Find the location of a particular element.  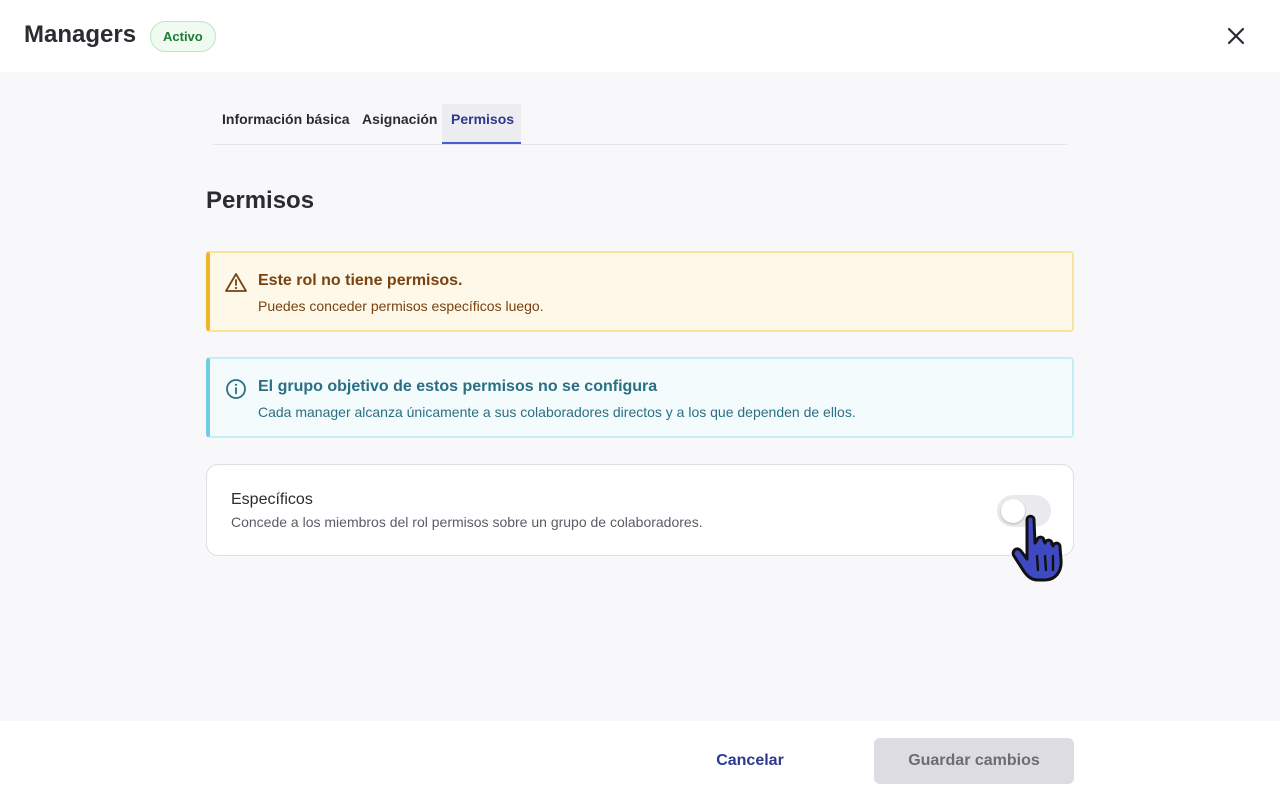

close-icon is located at coordinates (1236, 36).